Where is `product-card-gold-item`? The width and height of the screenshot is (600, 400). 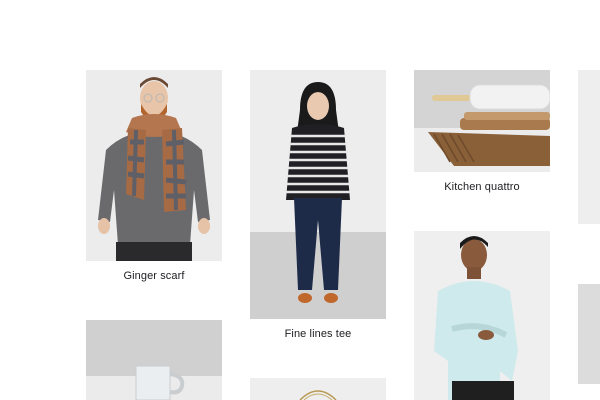 product-card-gold-item is located at coordinates (318, 389).